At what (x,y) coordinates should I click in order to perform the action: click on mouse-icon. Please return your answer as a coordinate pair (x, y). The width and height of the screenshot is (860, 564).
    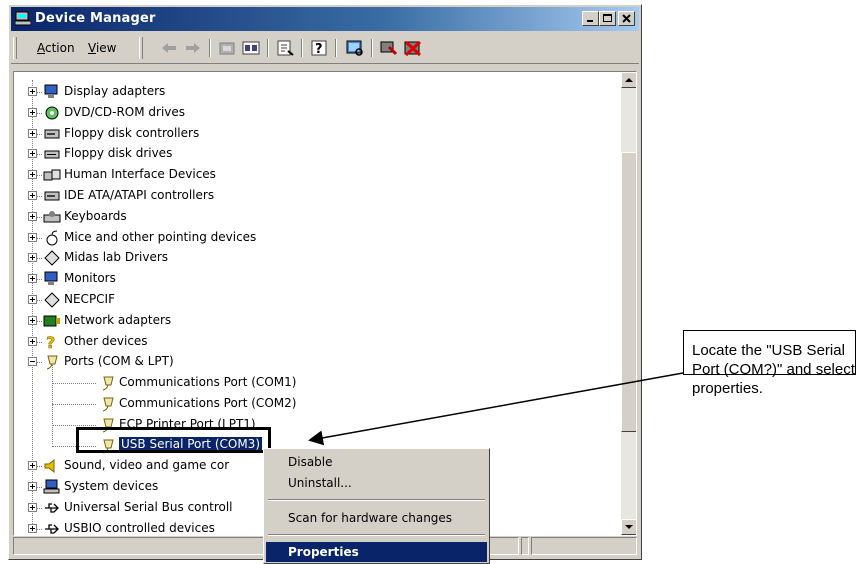
    Looking at the image, I should click on (52, 238).